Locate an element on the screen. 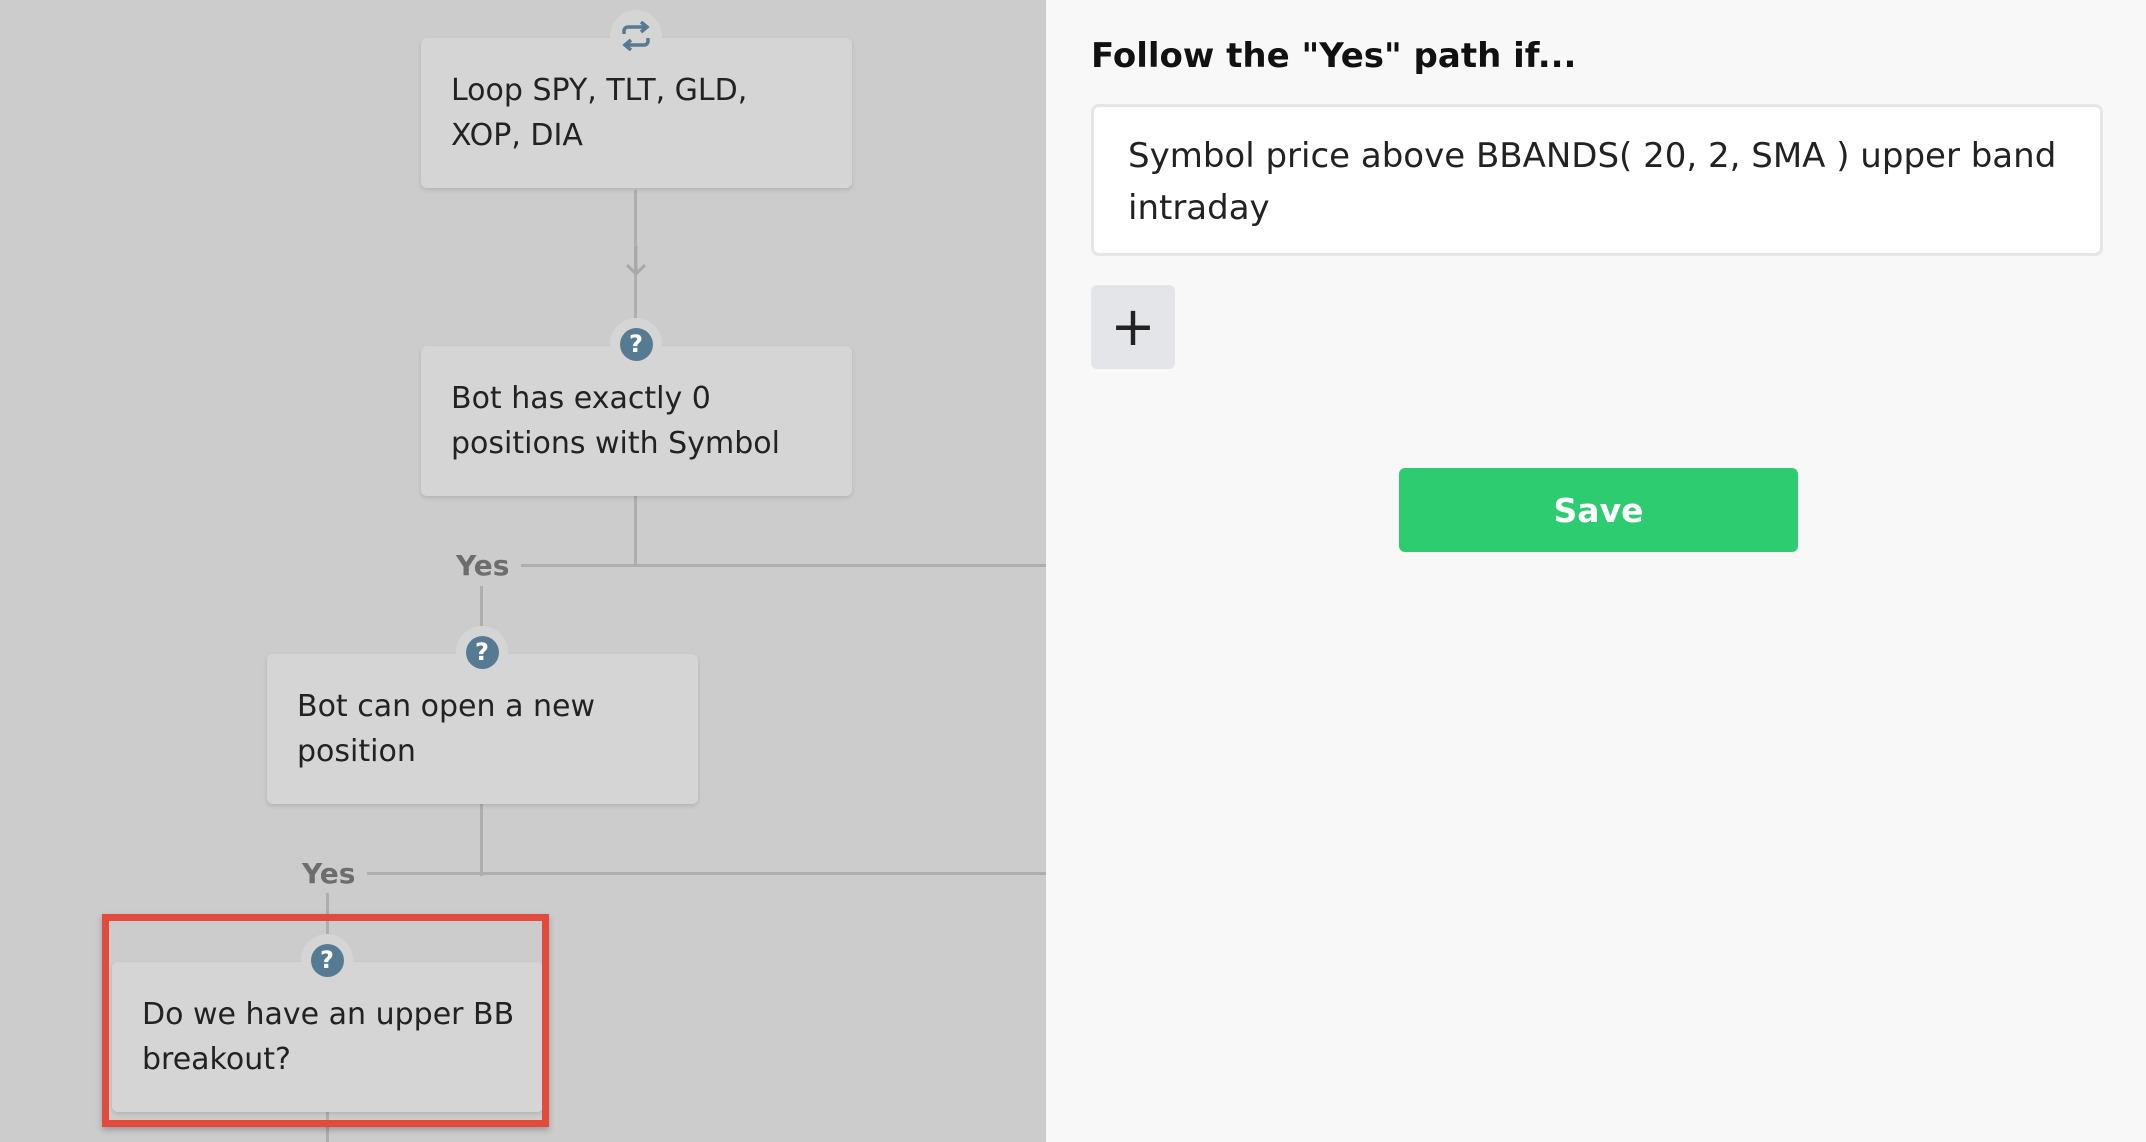  down-arrow-icon is located at coordinates (636, 261).